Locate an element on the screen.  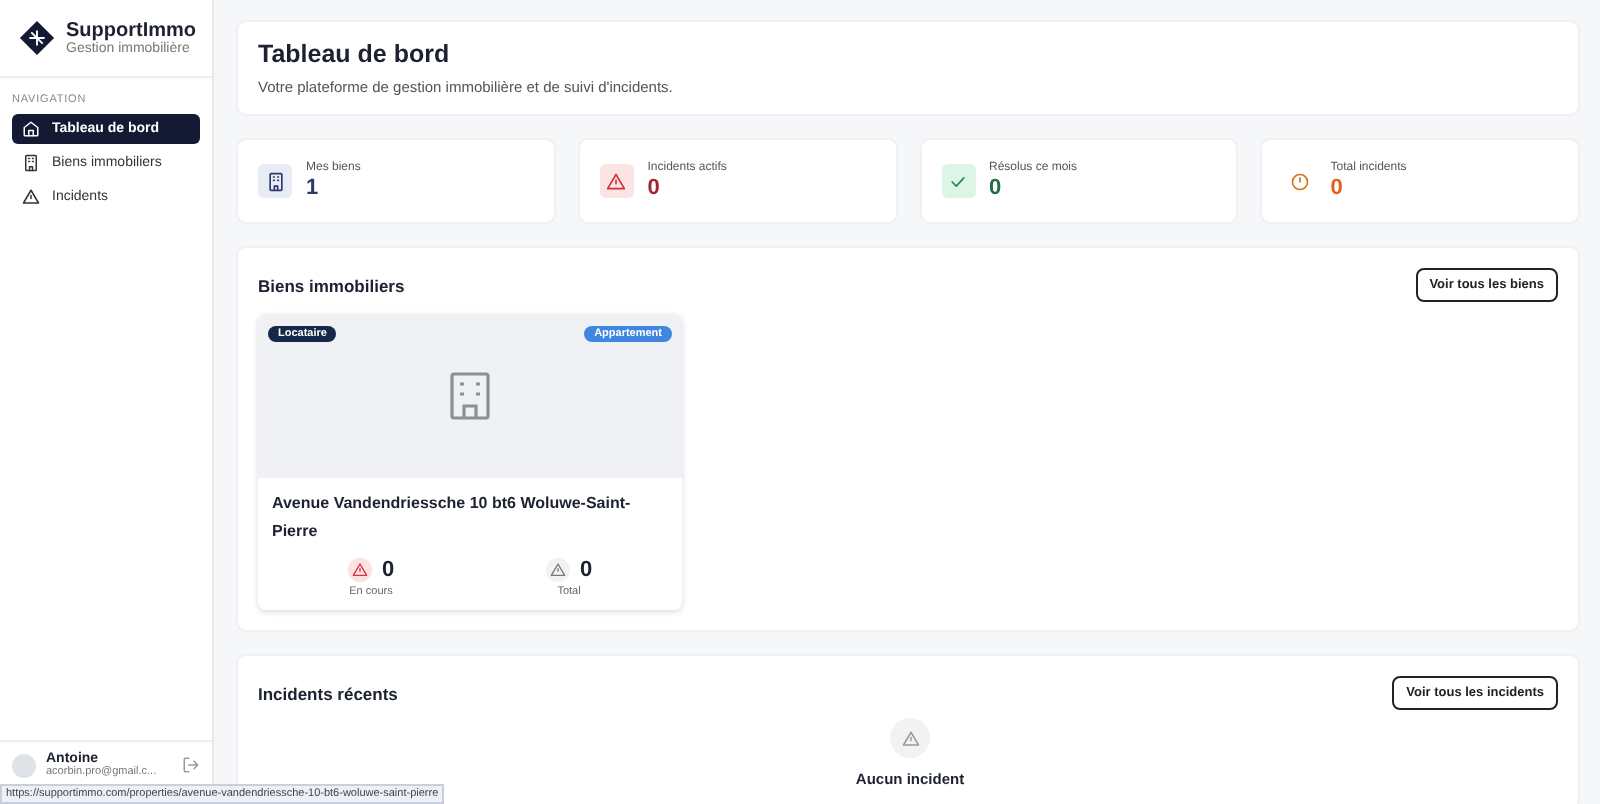
logo-icon is located at coordinates (37, 38).